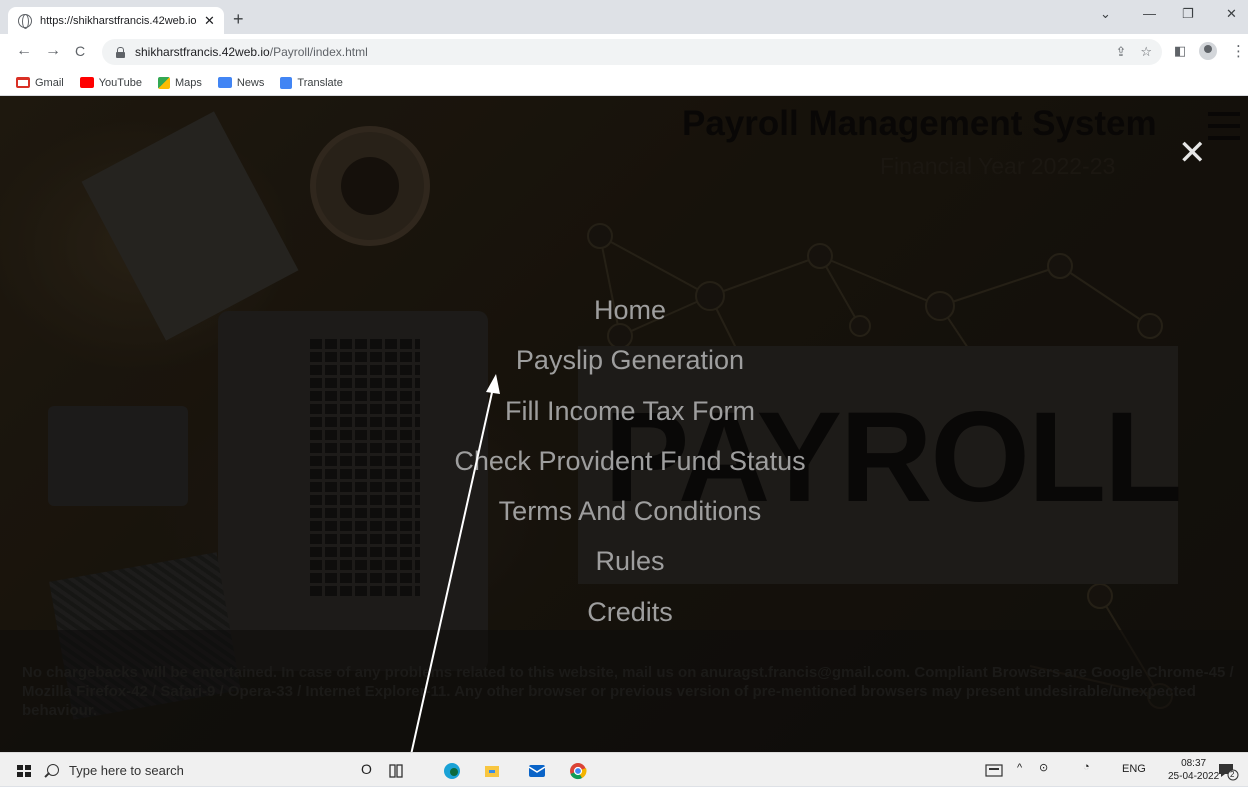 The height and width of the screenshot is (787, 1248). Describe the element at coordinates (110, 83) in the screenshot. I see `bookmark-youtube: YouTube` at that location.